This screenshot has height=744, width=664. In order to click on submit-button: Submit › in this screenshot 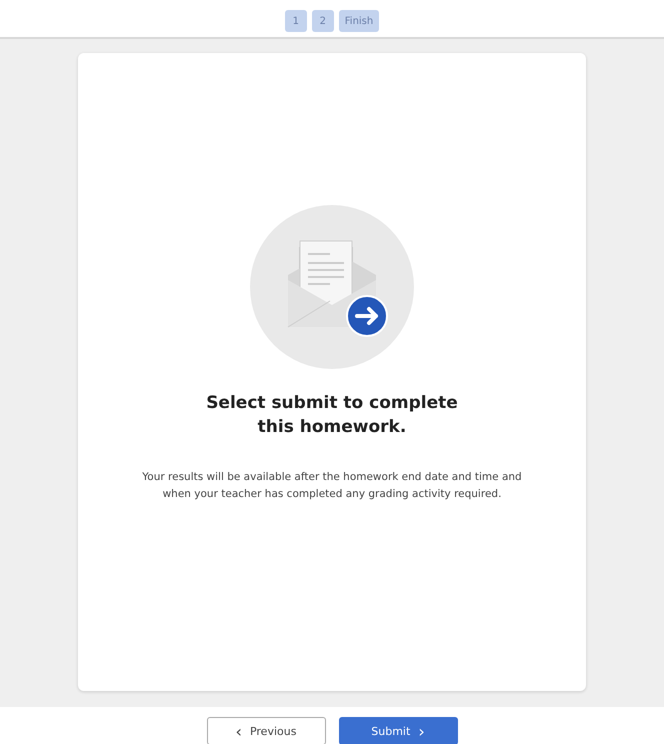, I will do `click(398, 730)`.